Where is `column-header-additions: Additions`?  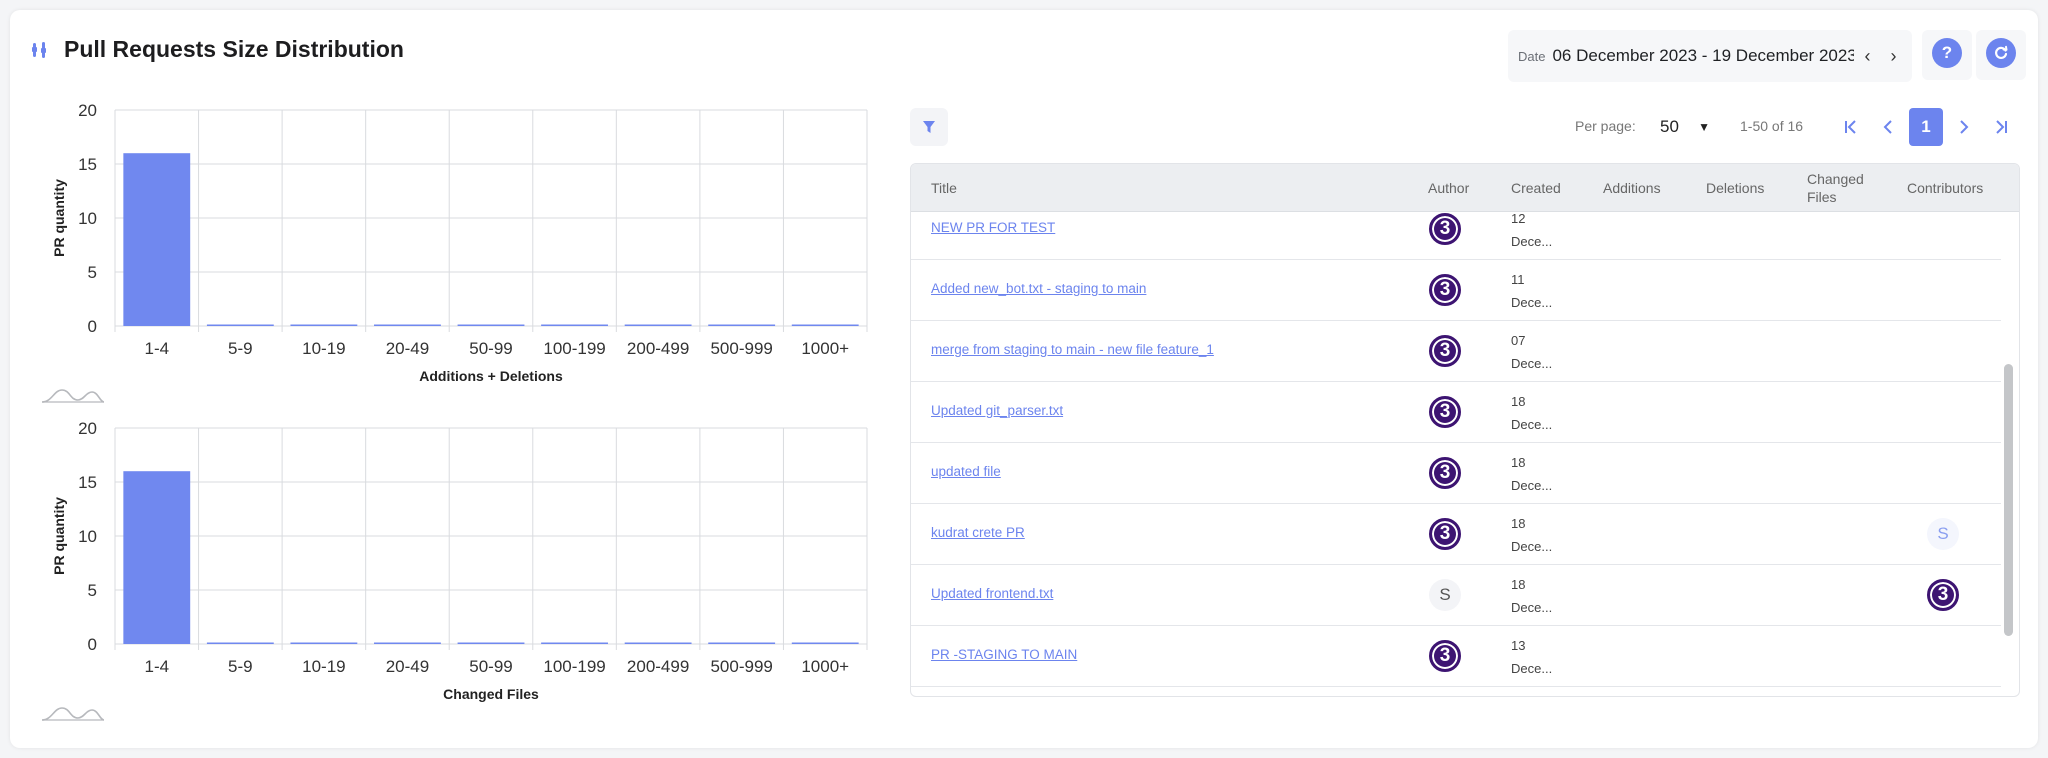 column-header-additions: Additions is located at coordinates (1632, 188).